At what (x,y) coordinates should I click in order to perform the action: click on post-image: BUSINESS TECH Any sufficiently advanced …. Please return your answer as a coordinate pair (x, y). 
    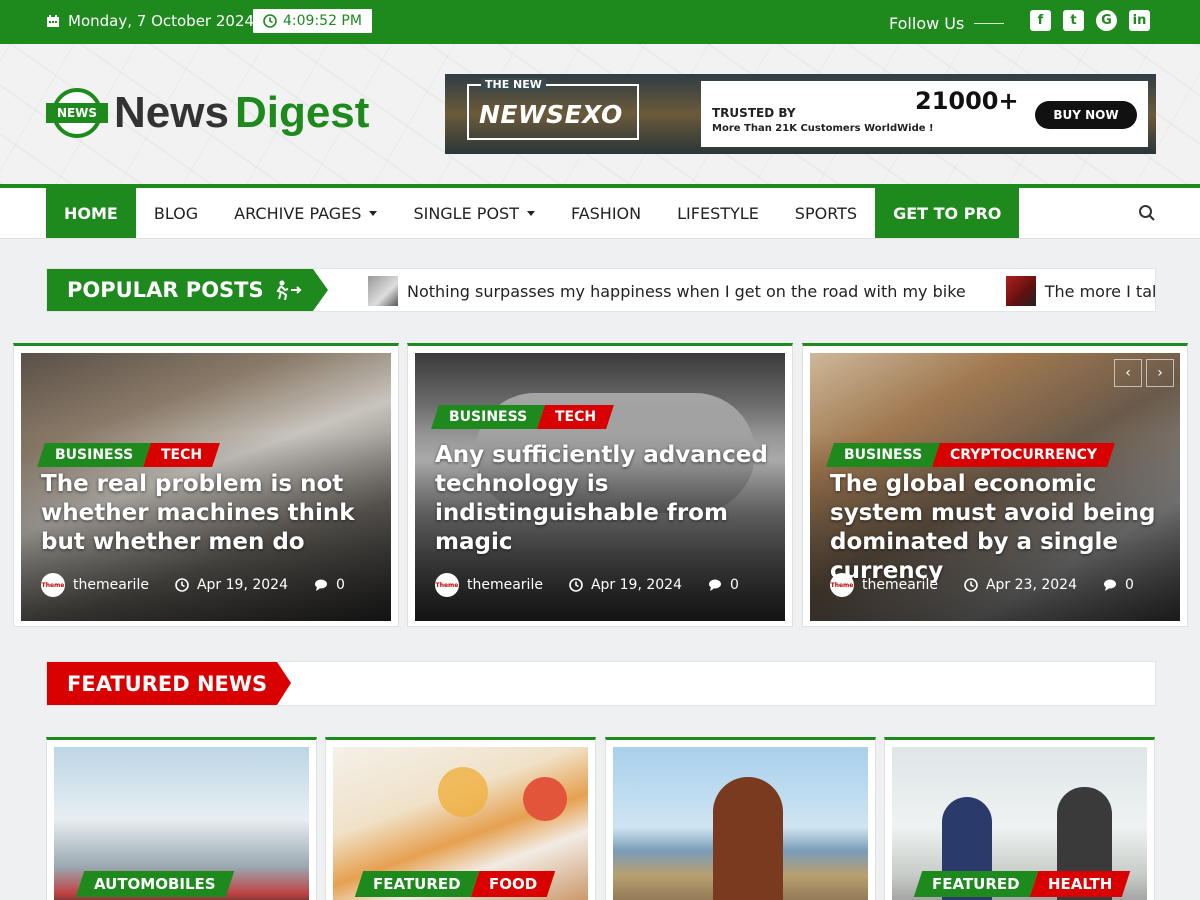
    Looking at the image, I should click on (600, 487).